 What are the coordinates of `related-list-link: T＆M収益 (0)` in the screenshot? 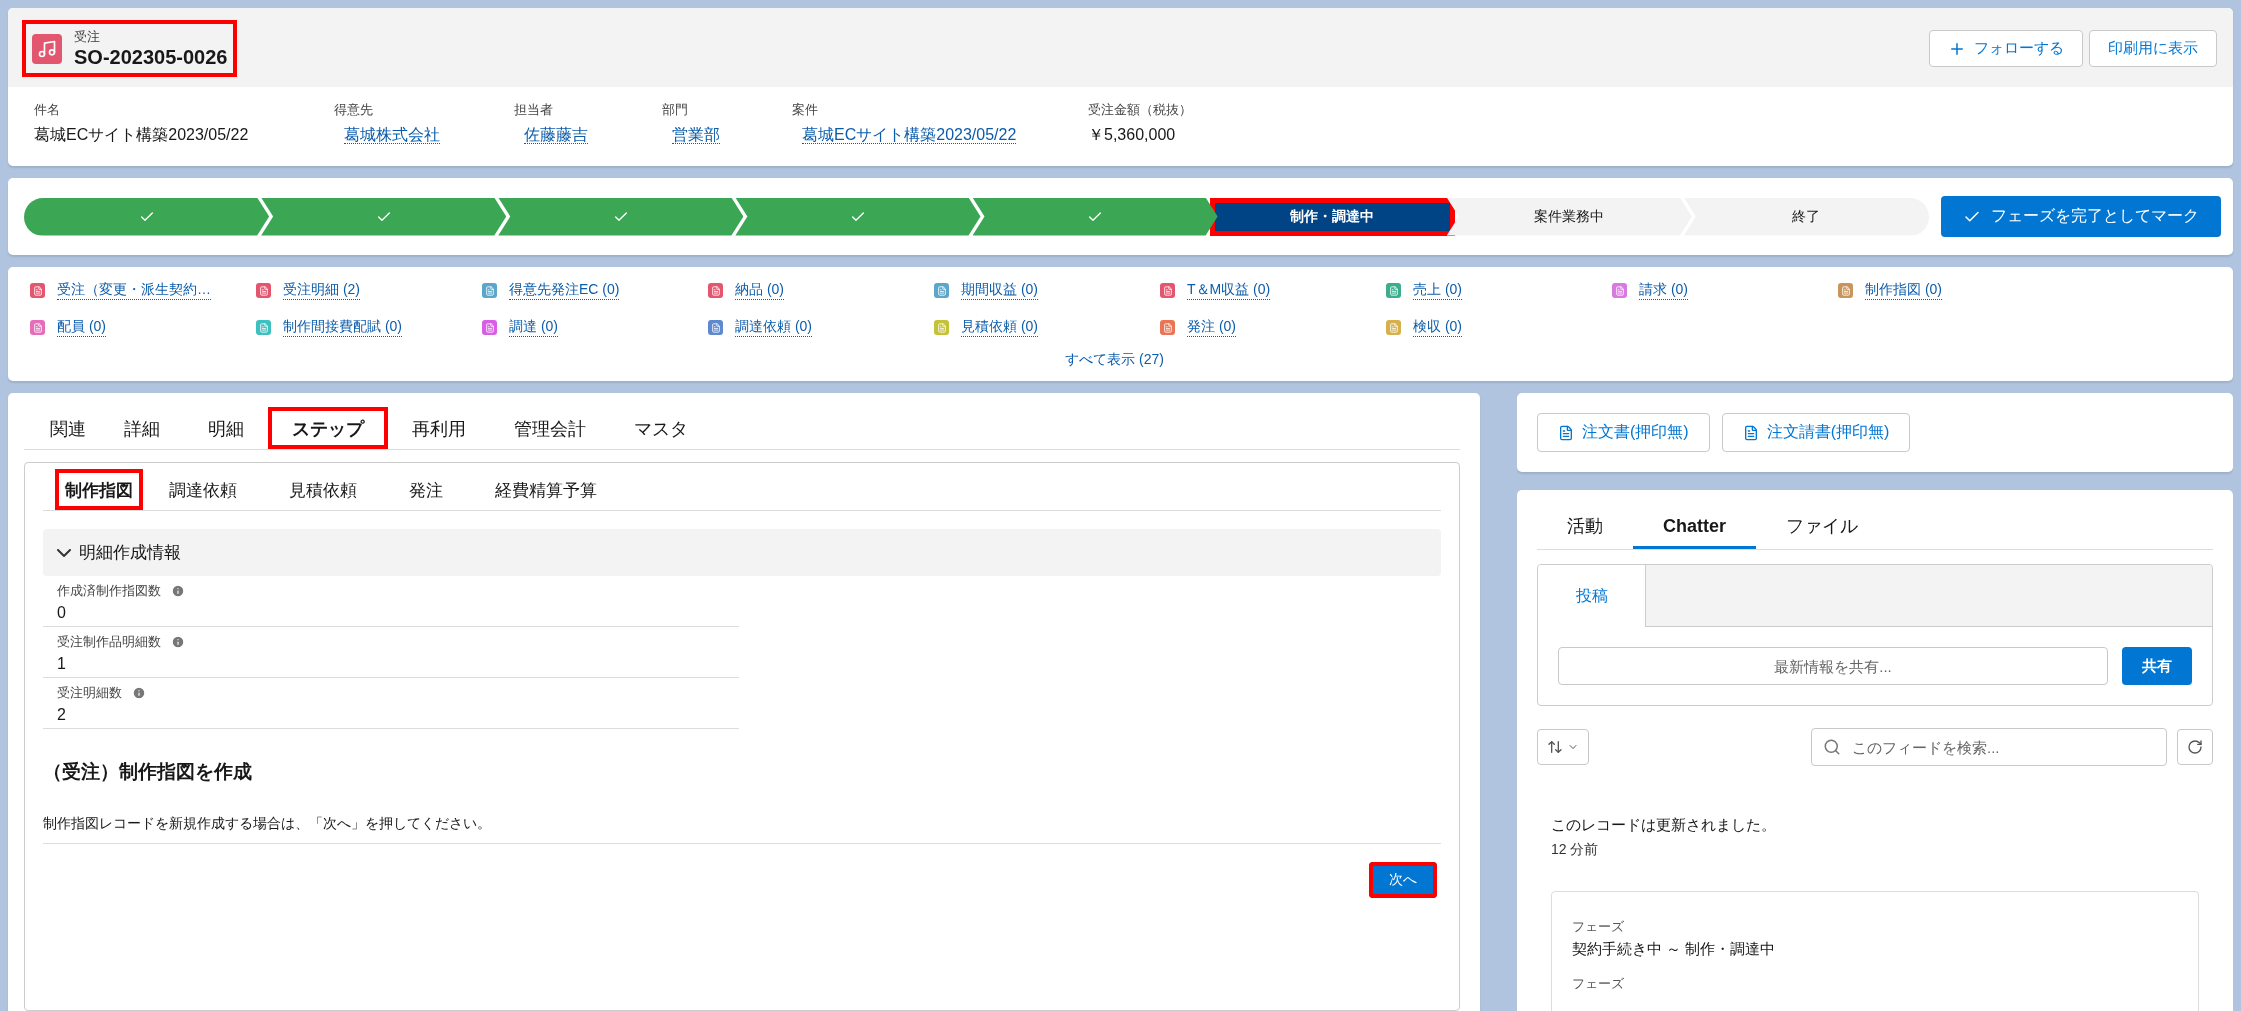 It's located at (1229, 290).